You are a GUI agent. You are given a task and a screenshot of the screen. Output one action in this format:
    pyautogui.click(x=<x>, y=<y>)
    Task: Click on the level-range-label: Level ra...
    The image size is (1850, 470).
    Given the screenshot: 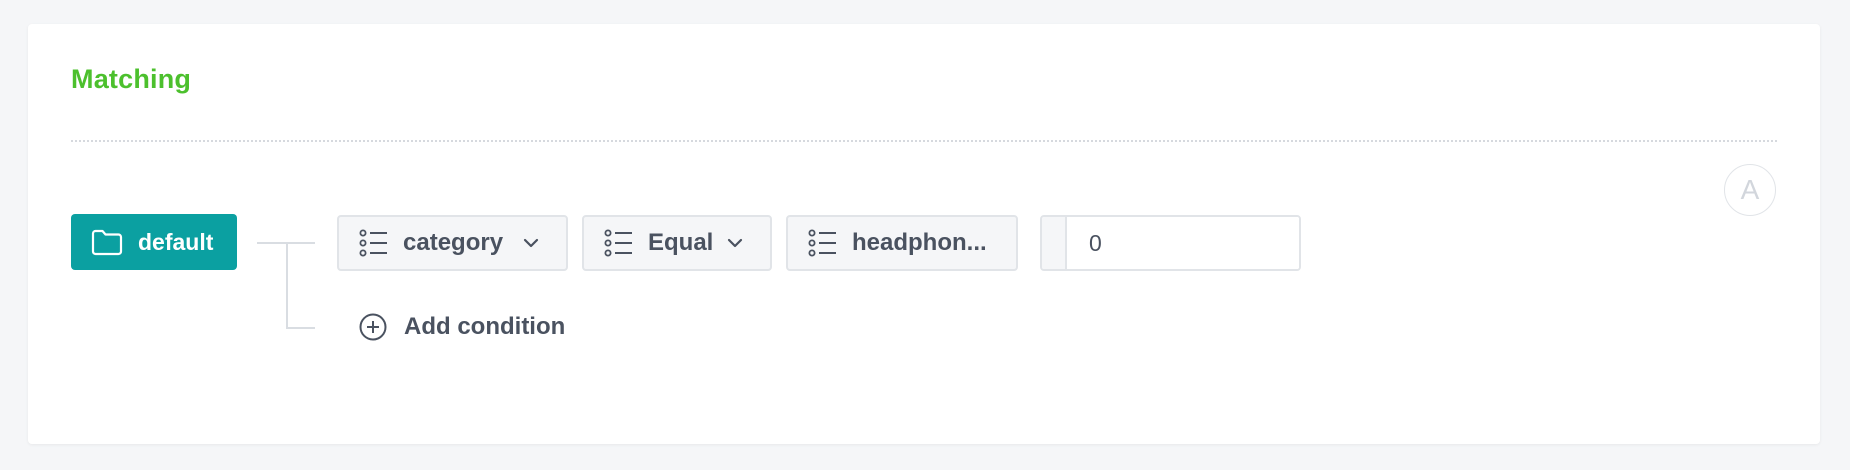 What is the action you would take?
    pyautogui.click(x=1054, y=243)
    